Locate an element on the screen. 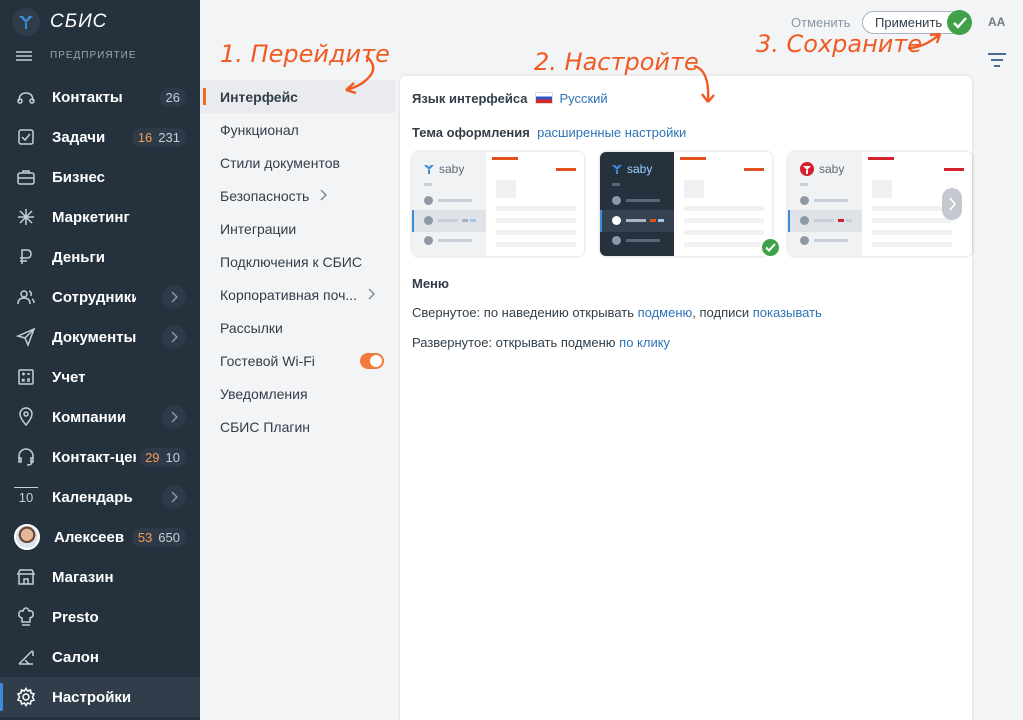 The image size is (1023, 720). sidebar-item-money: Деньги is located at coordinates (100, 257).